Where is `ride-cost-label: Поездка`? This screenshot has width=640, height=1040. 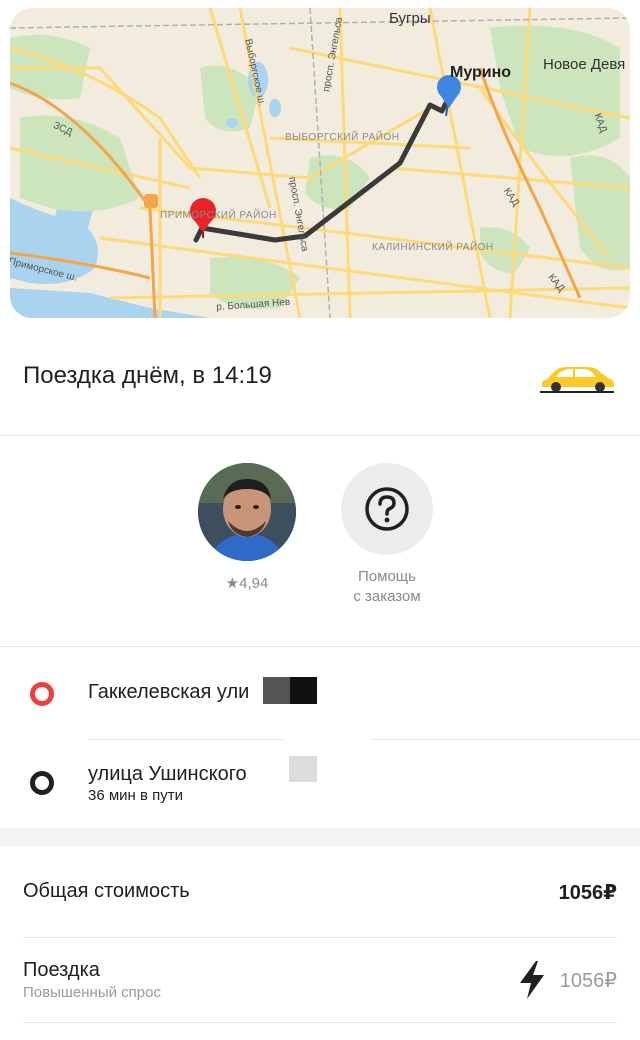 ride-cost-label: Поездка is located at coordinates (61, 970).